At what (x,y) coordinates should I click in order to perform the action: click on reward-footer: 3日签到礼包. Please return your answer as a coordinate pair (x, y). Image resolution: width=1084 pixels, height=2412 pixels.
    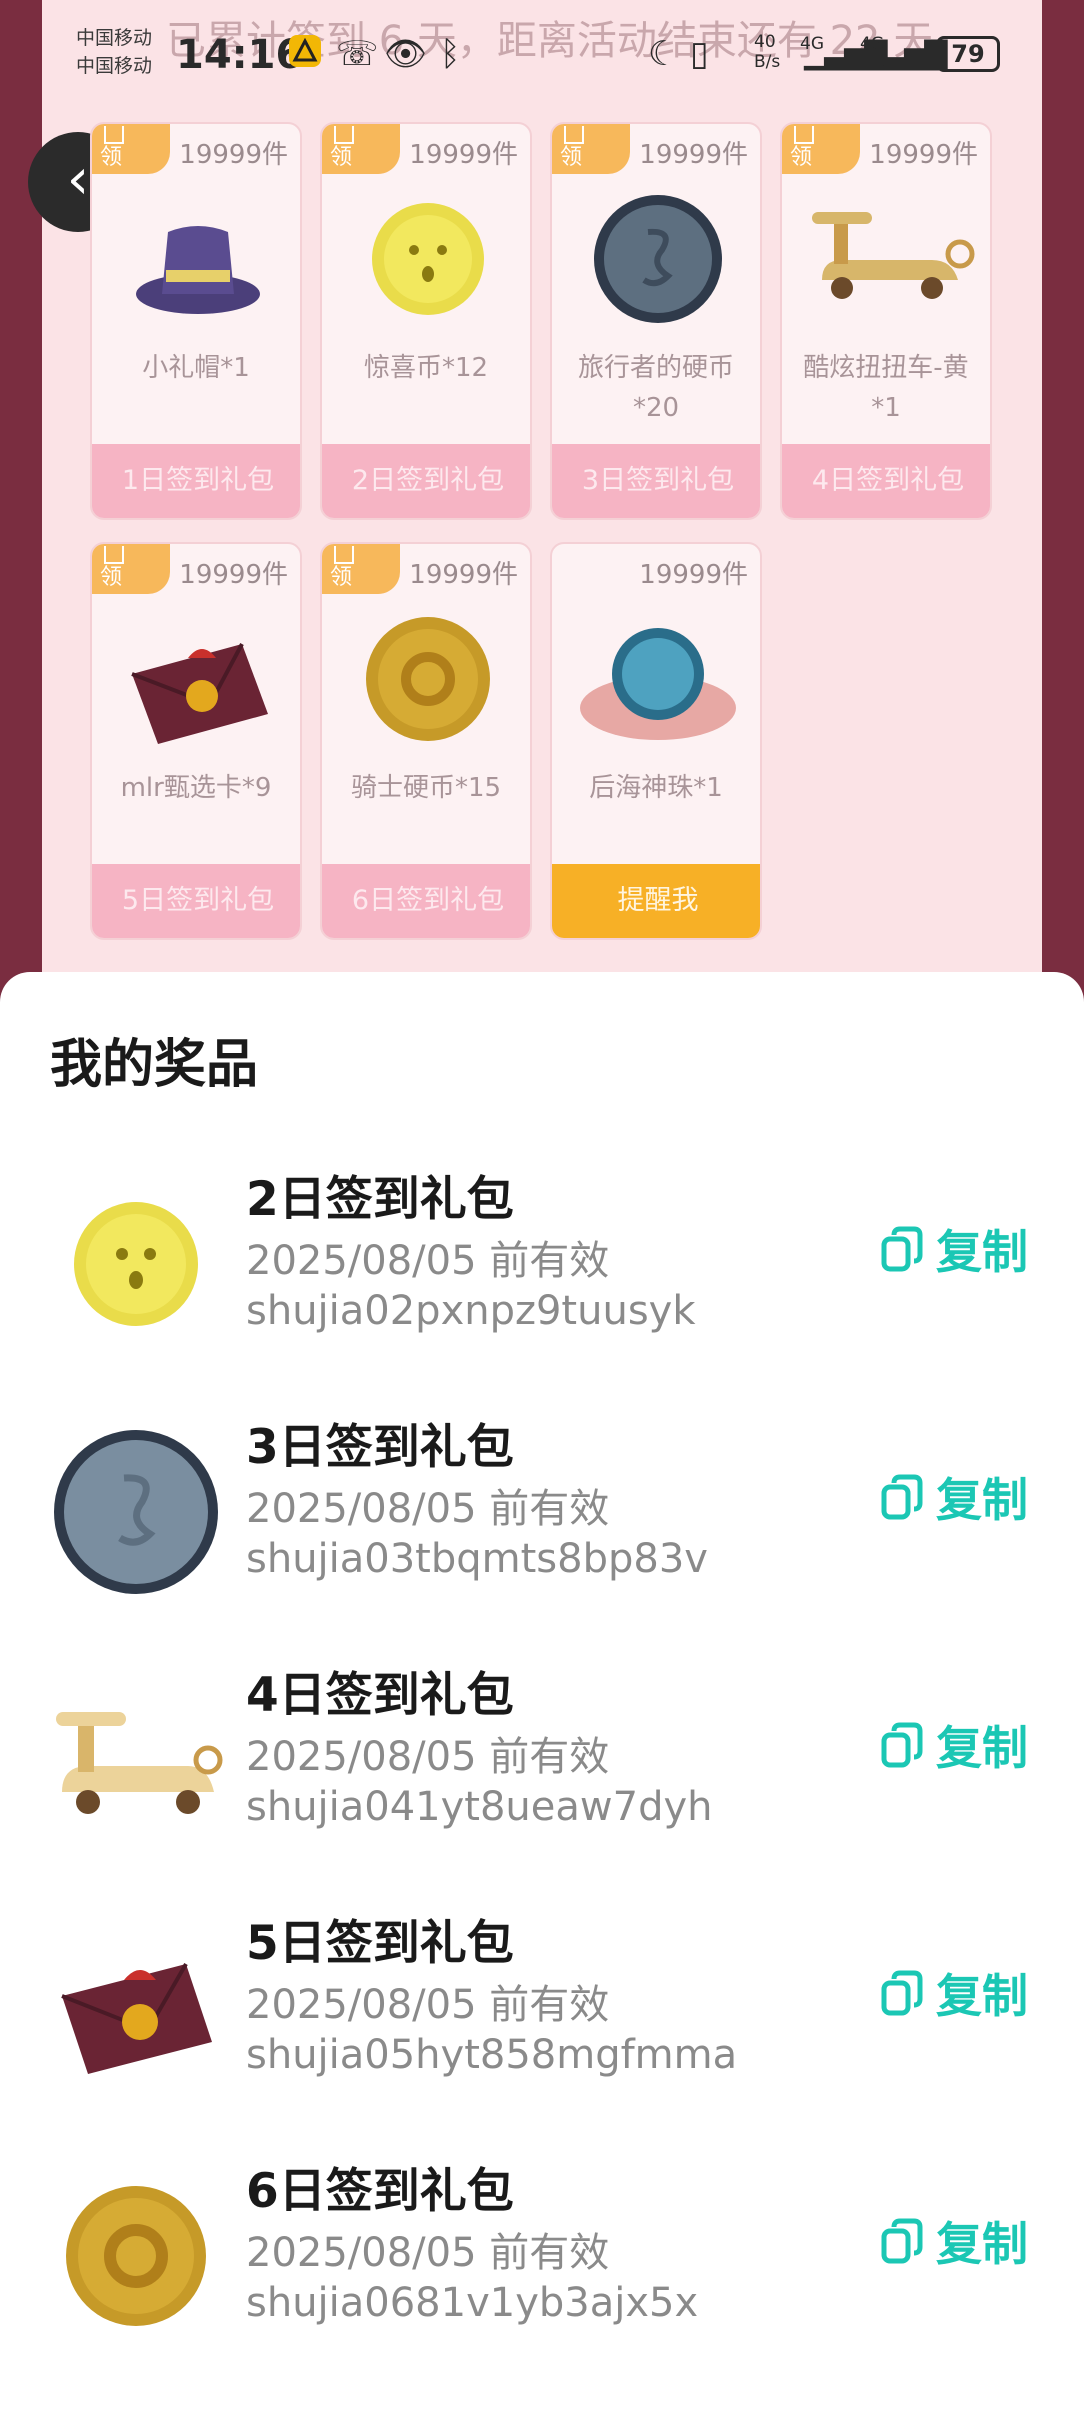
    Looking at the image, I should click on (656, 481).